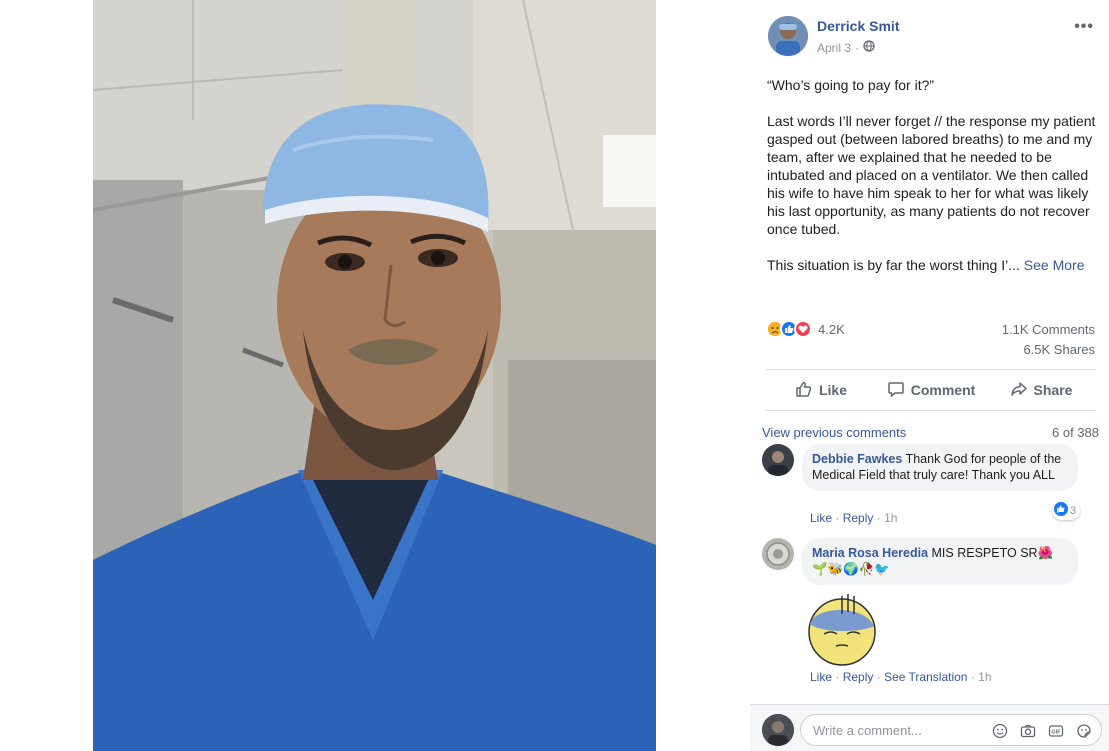 This screenshot has height=751, width=1109. Describe the element at coordinates (858, 26) in the screenshot. I see `author-name: Derrick Smit` at that location.